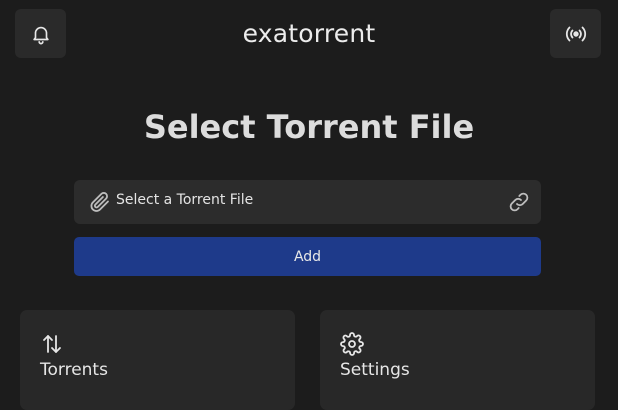 This screenshot has height=410, width=618. Describe the element at coordinates (100, 202) in the screenshot. I see `paperclip-icon` at that location.